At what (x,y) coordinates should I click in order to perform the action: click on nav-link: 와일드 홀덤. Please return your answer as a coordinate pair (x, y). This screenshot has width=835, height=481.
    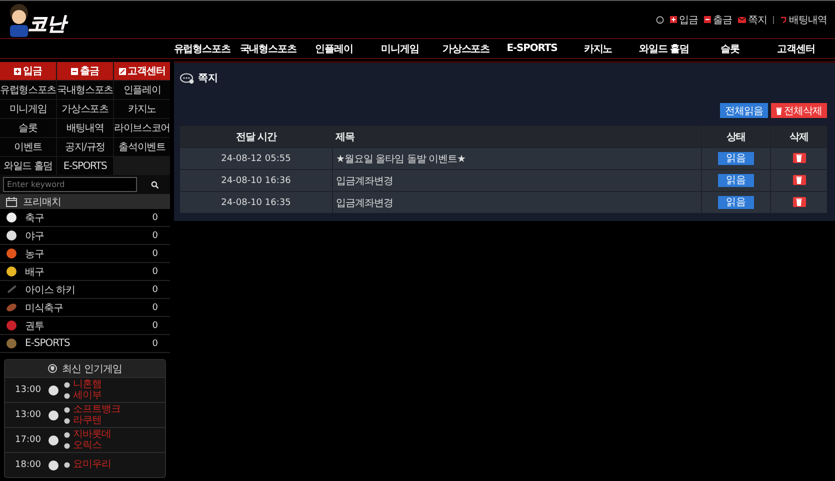
    Looking at the image, I should click on (664, 49).